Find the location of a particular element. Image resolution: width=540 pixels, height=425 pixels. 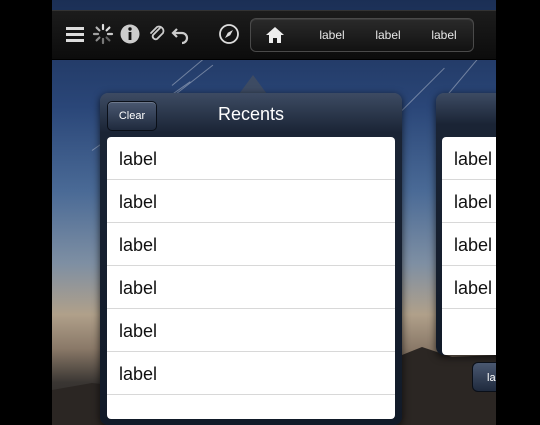

secondary-popover: label label label label is located at coordinates (466, 224).